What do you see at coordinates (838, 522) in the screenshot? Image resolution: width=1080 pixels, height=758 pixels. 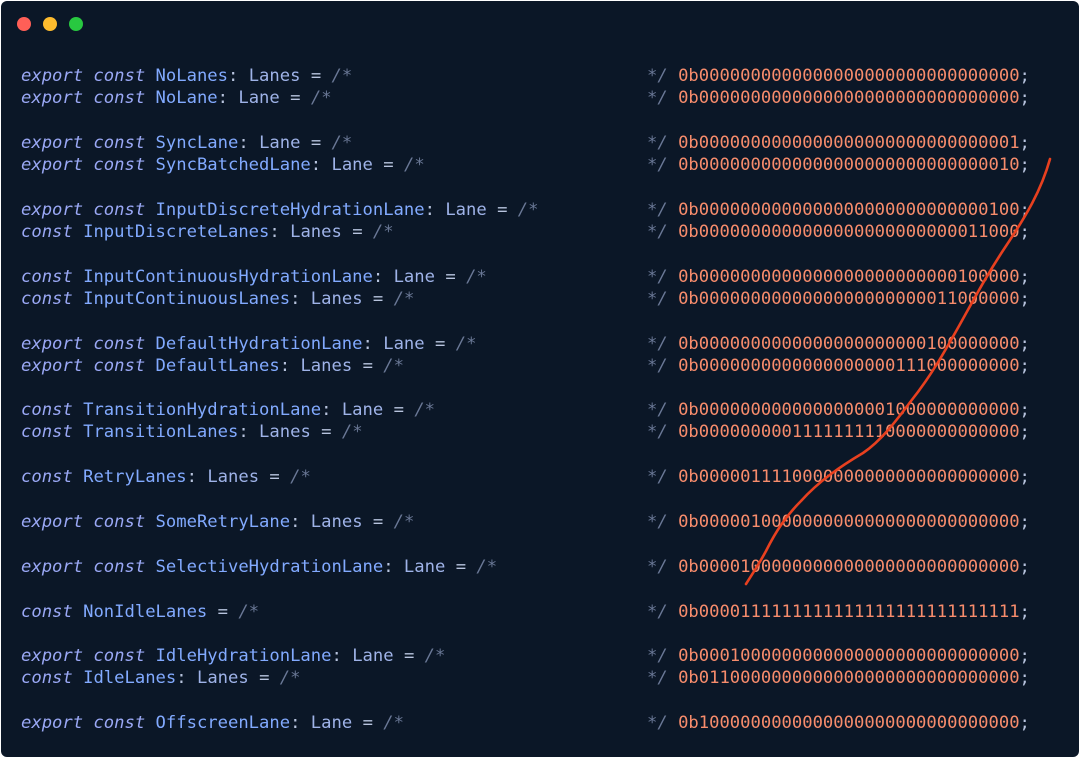 I see `code-value: */ 0b0000010000000000000000000000000;` at bounding box center [838, 522].